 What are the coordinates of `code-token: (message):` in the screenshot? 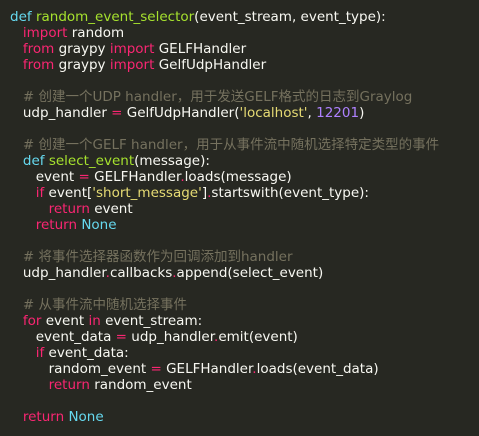 It's located at (172, 161).